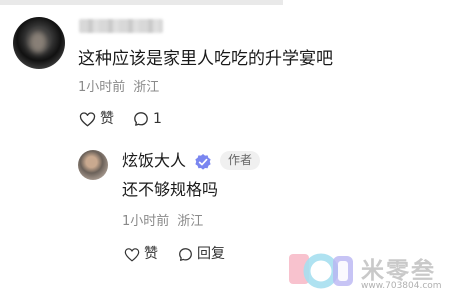 This screenshot has width=458, height=299. Describe the element at coordinates (240, 160) in the screenshot. I see `author-tag: 作者` at that location.